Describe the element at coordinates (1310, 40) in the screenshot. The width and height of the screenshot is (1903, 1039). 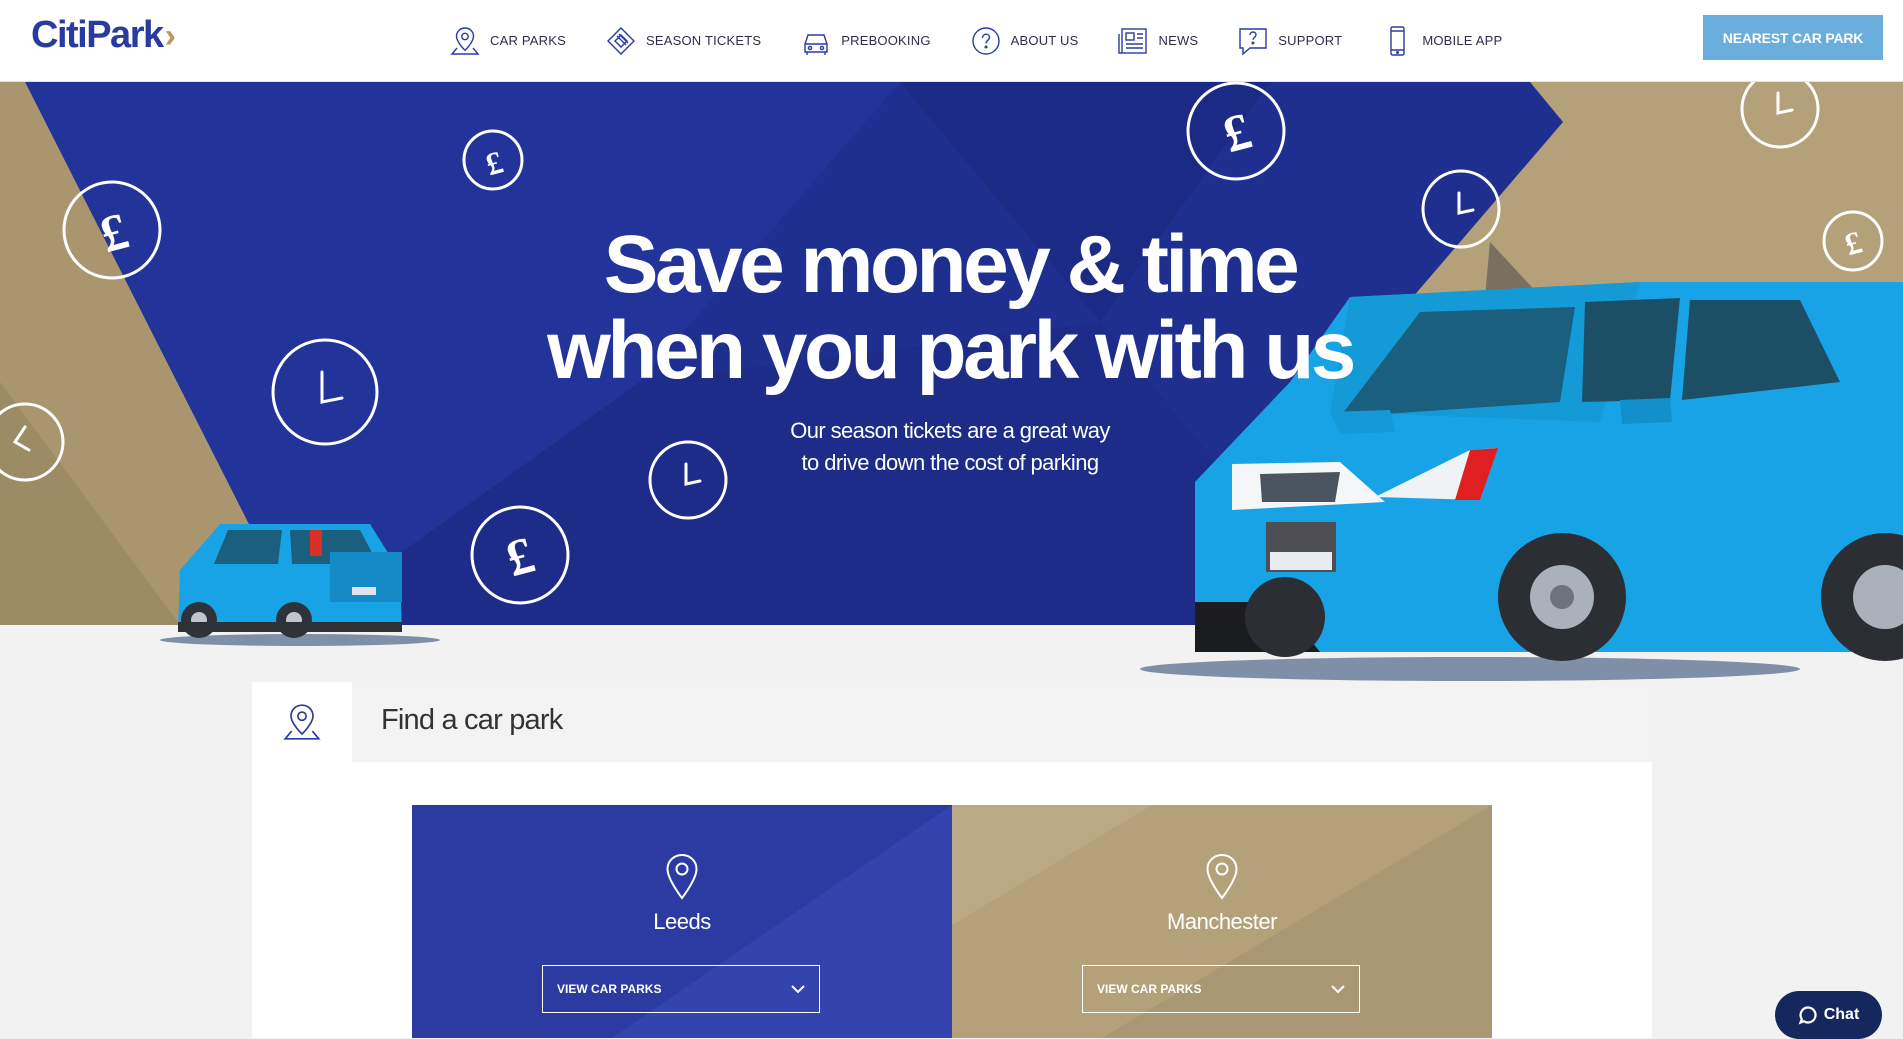
I see `nav-label-support: SUPPORT` at that location.